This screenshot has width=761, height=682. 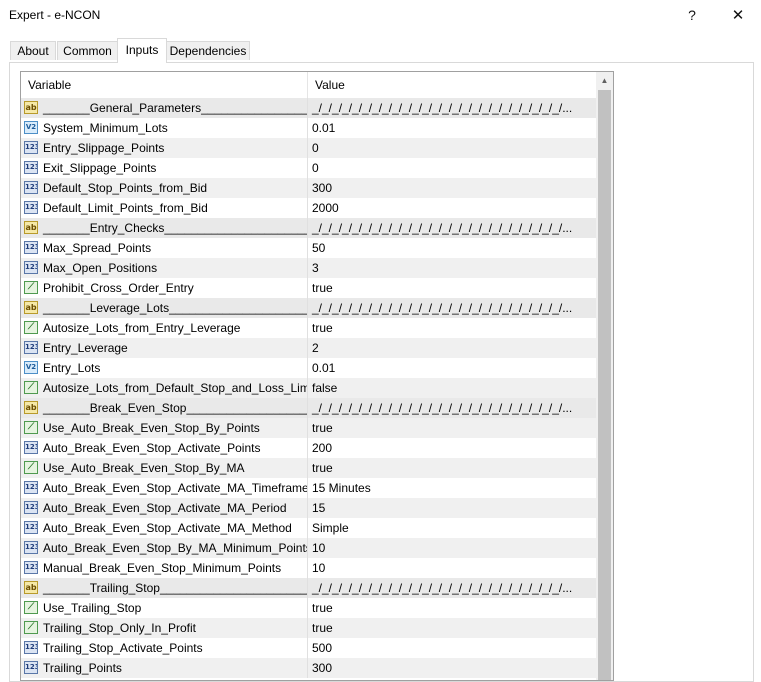 I want to click on scroll-up-arrow-icon: ▲, so click(x=604, y=80).